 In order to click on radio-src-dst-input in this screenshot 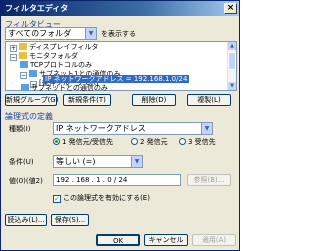, I will do `click(56, 141)`.